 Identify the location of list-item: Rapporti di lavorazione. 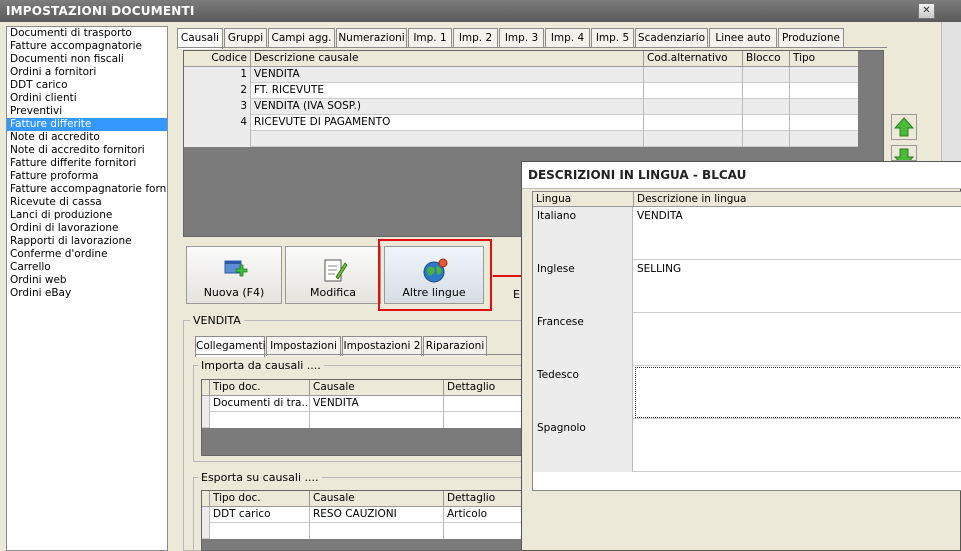
(87, 241).